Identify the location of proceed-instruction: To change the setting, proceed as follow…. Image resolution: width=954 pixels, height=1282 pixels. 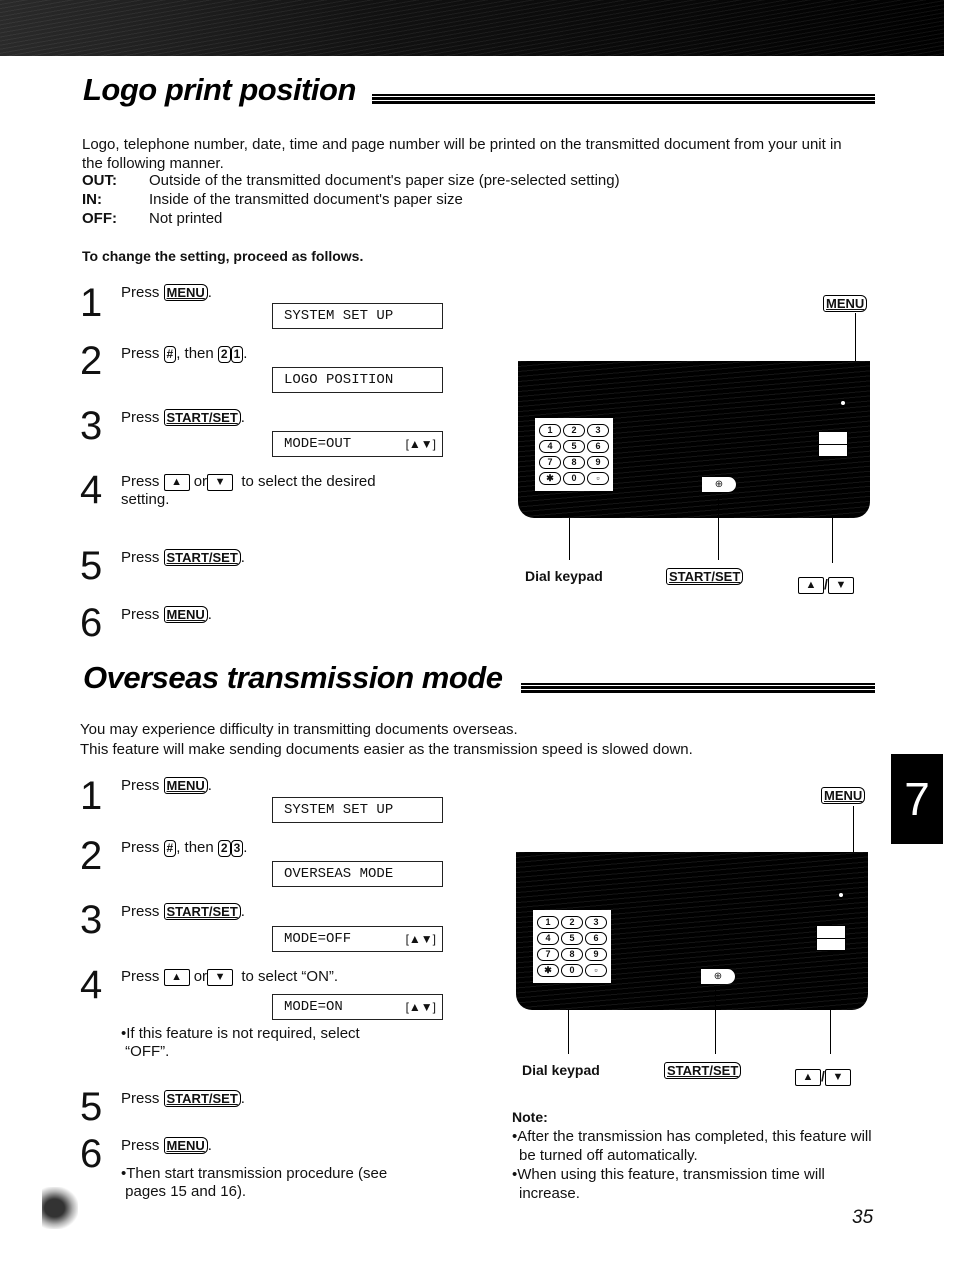
(223, 256).